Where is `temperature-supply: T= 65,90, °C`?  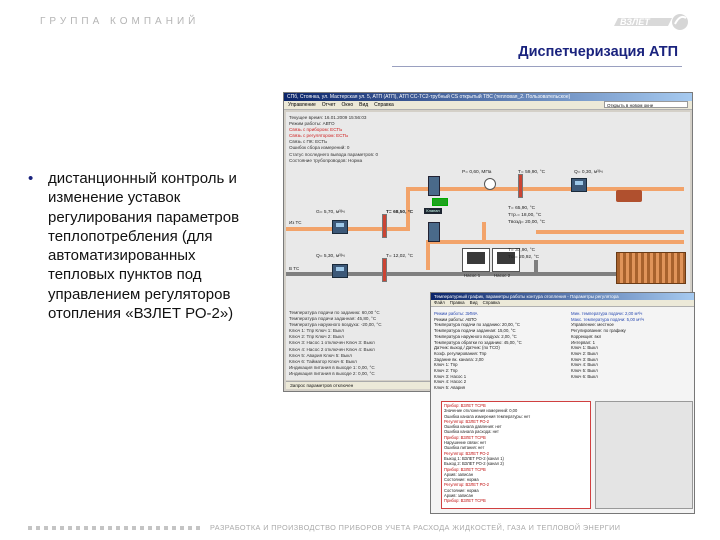
temperature-supply: T= 65,90, °C is located at coordinates (522, 208).